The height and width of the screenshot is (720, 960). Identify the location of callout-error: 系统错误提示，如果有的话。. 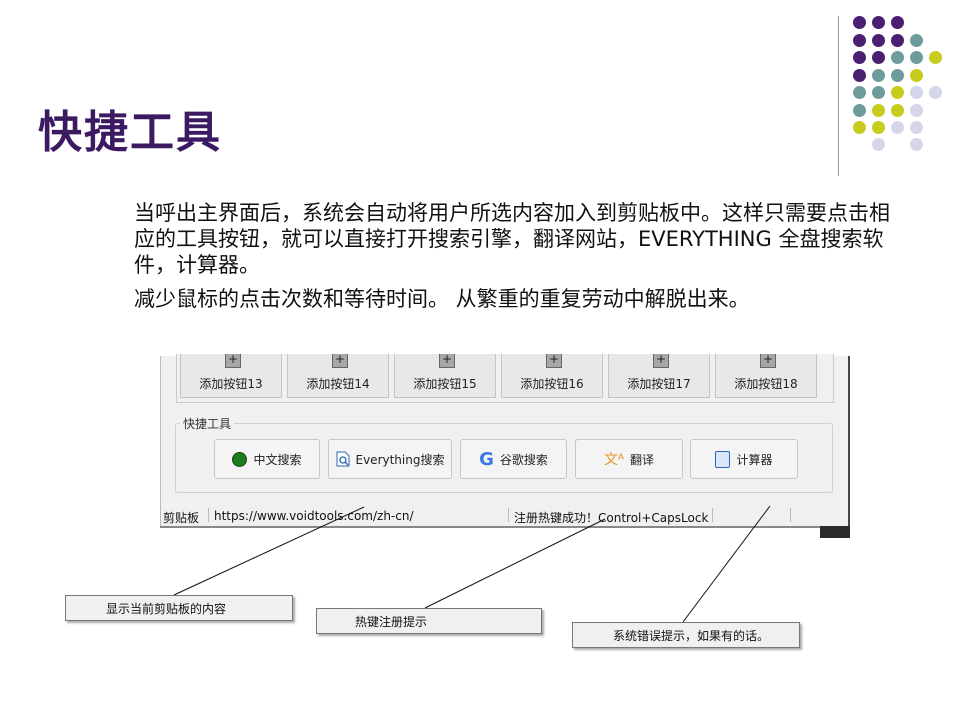
(686, 635).